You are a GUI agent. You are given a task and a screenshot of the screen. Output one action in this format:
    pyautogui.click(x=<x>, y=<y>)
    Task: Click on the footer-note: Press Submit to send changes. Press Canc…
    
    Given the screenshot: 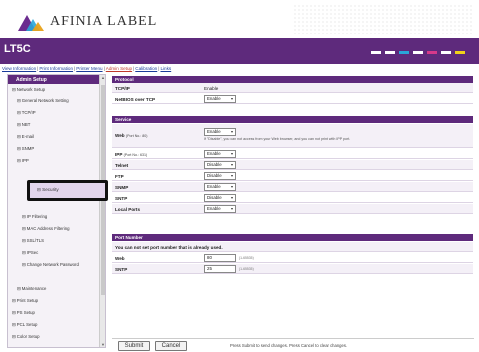 What is the action you would take?
    pyautogui.click(x=289, y=345)
    